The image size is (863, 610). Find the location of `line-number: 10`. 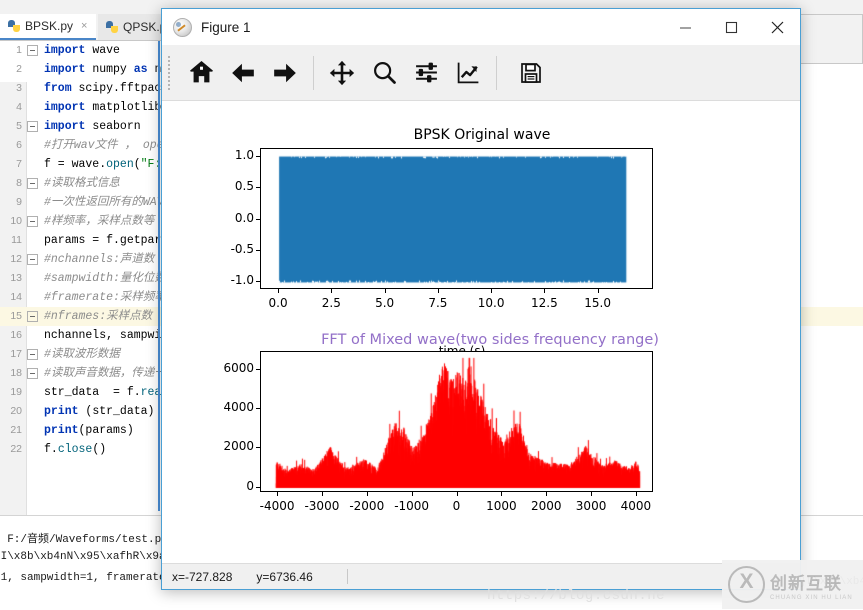

line-number: 10 is located at coordinates (16, 221).